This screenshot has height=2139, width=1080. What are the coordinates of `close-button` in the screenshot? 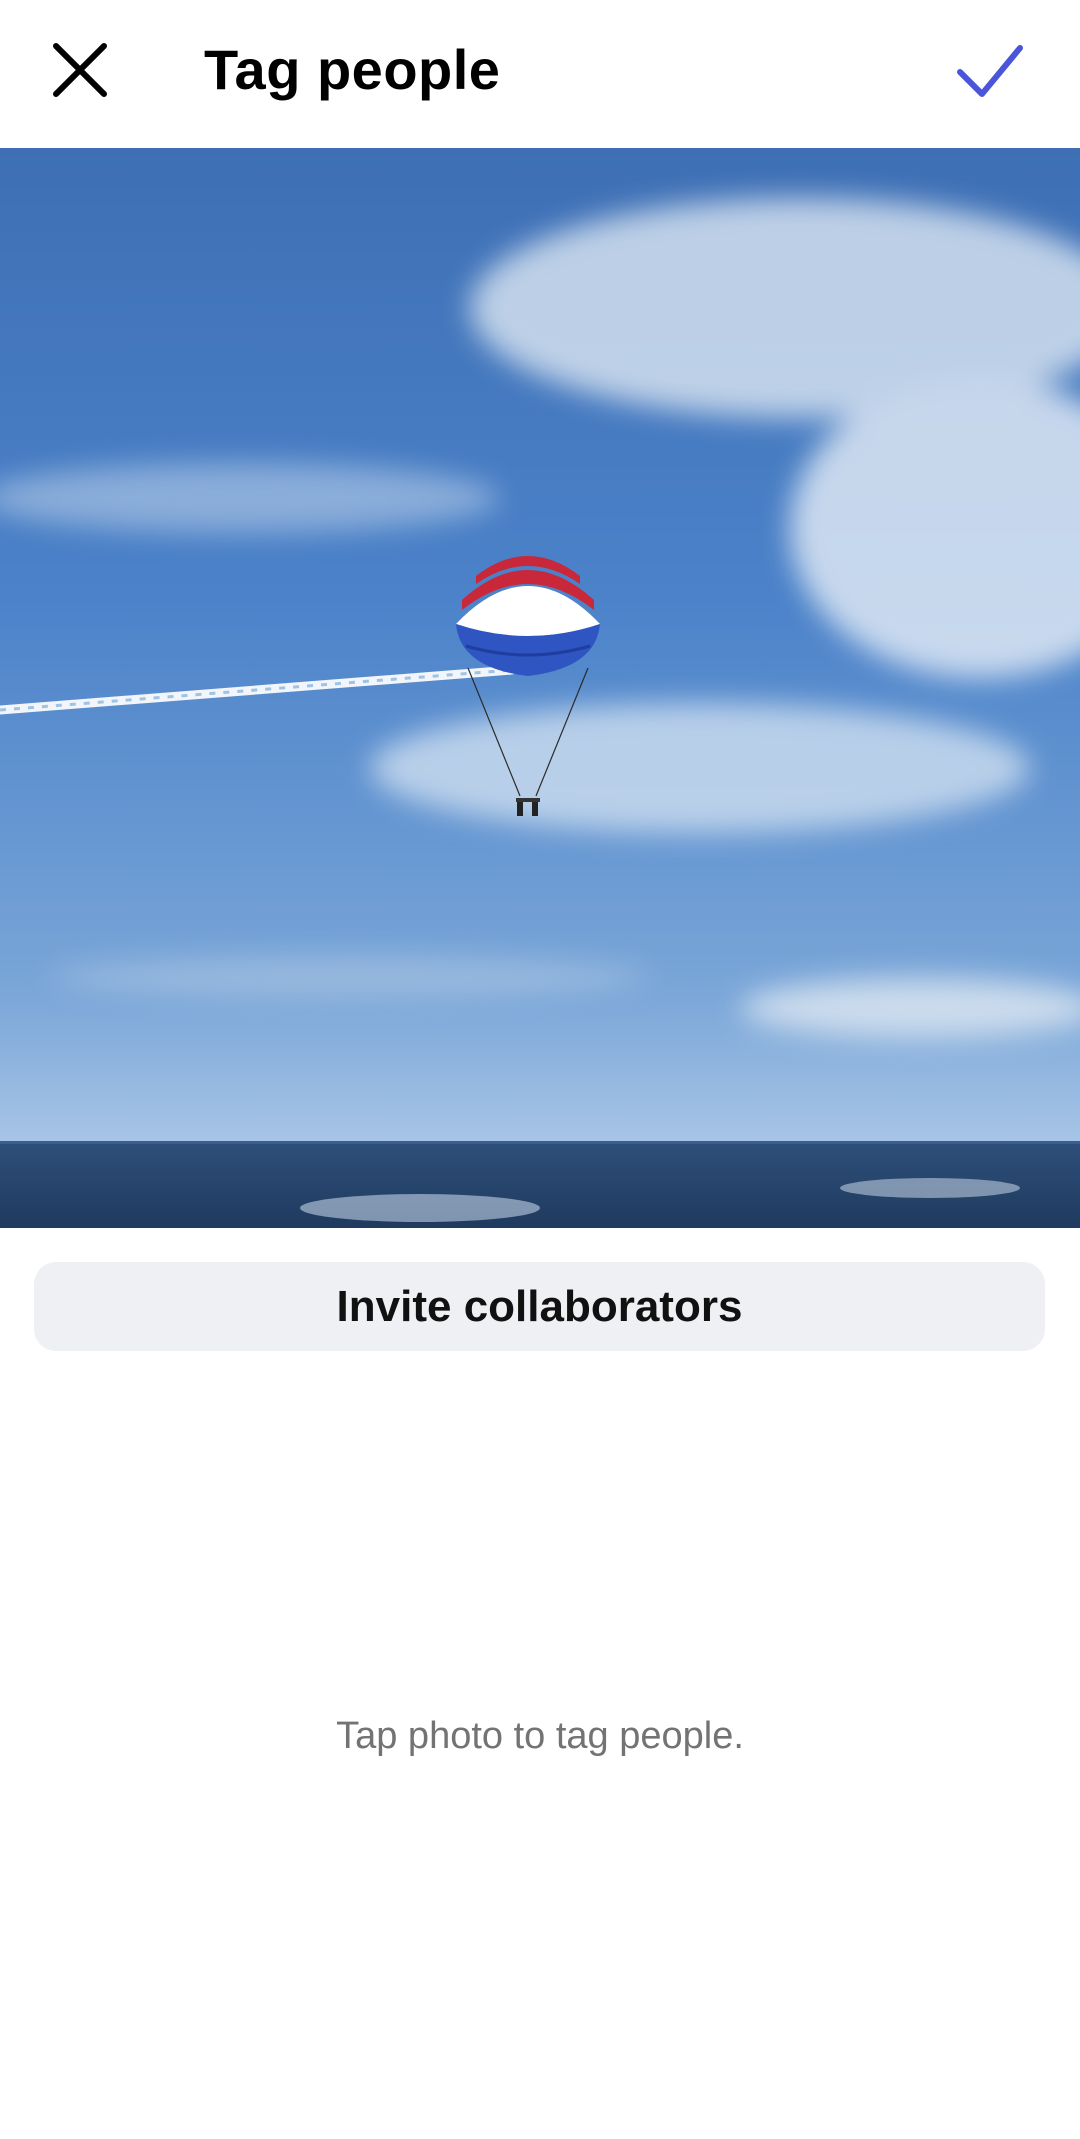 It's located at (80, 70).